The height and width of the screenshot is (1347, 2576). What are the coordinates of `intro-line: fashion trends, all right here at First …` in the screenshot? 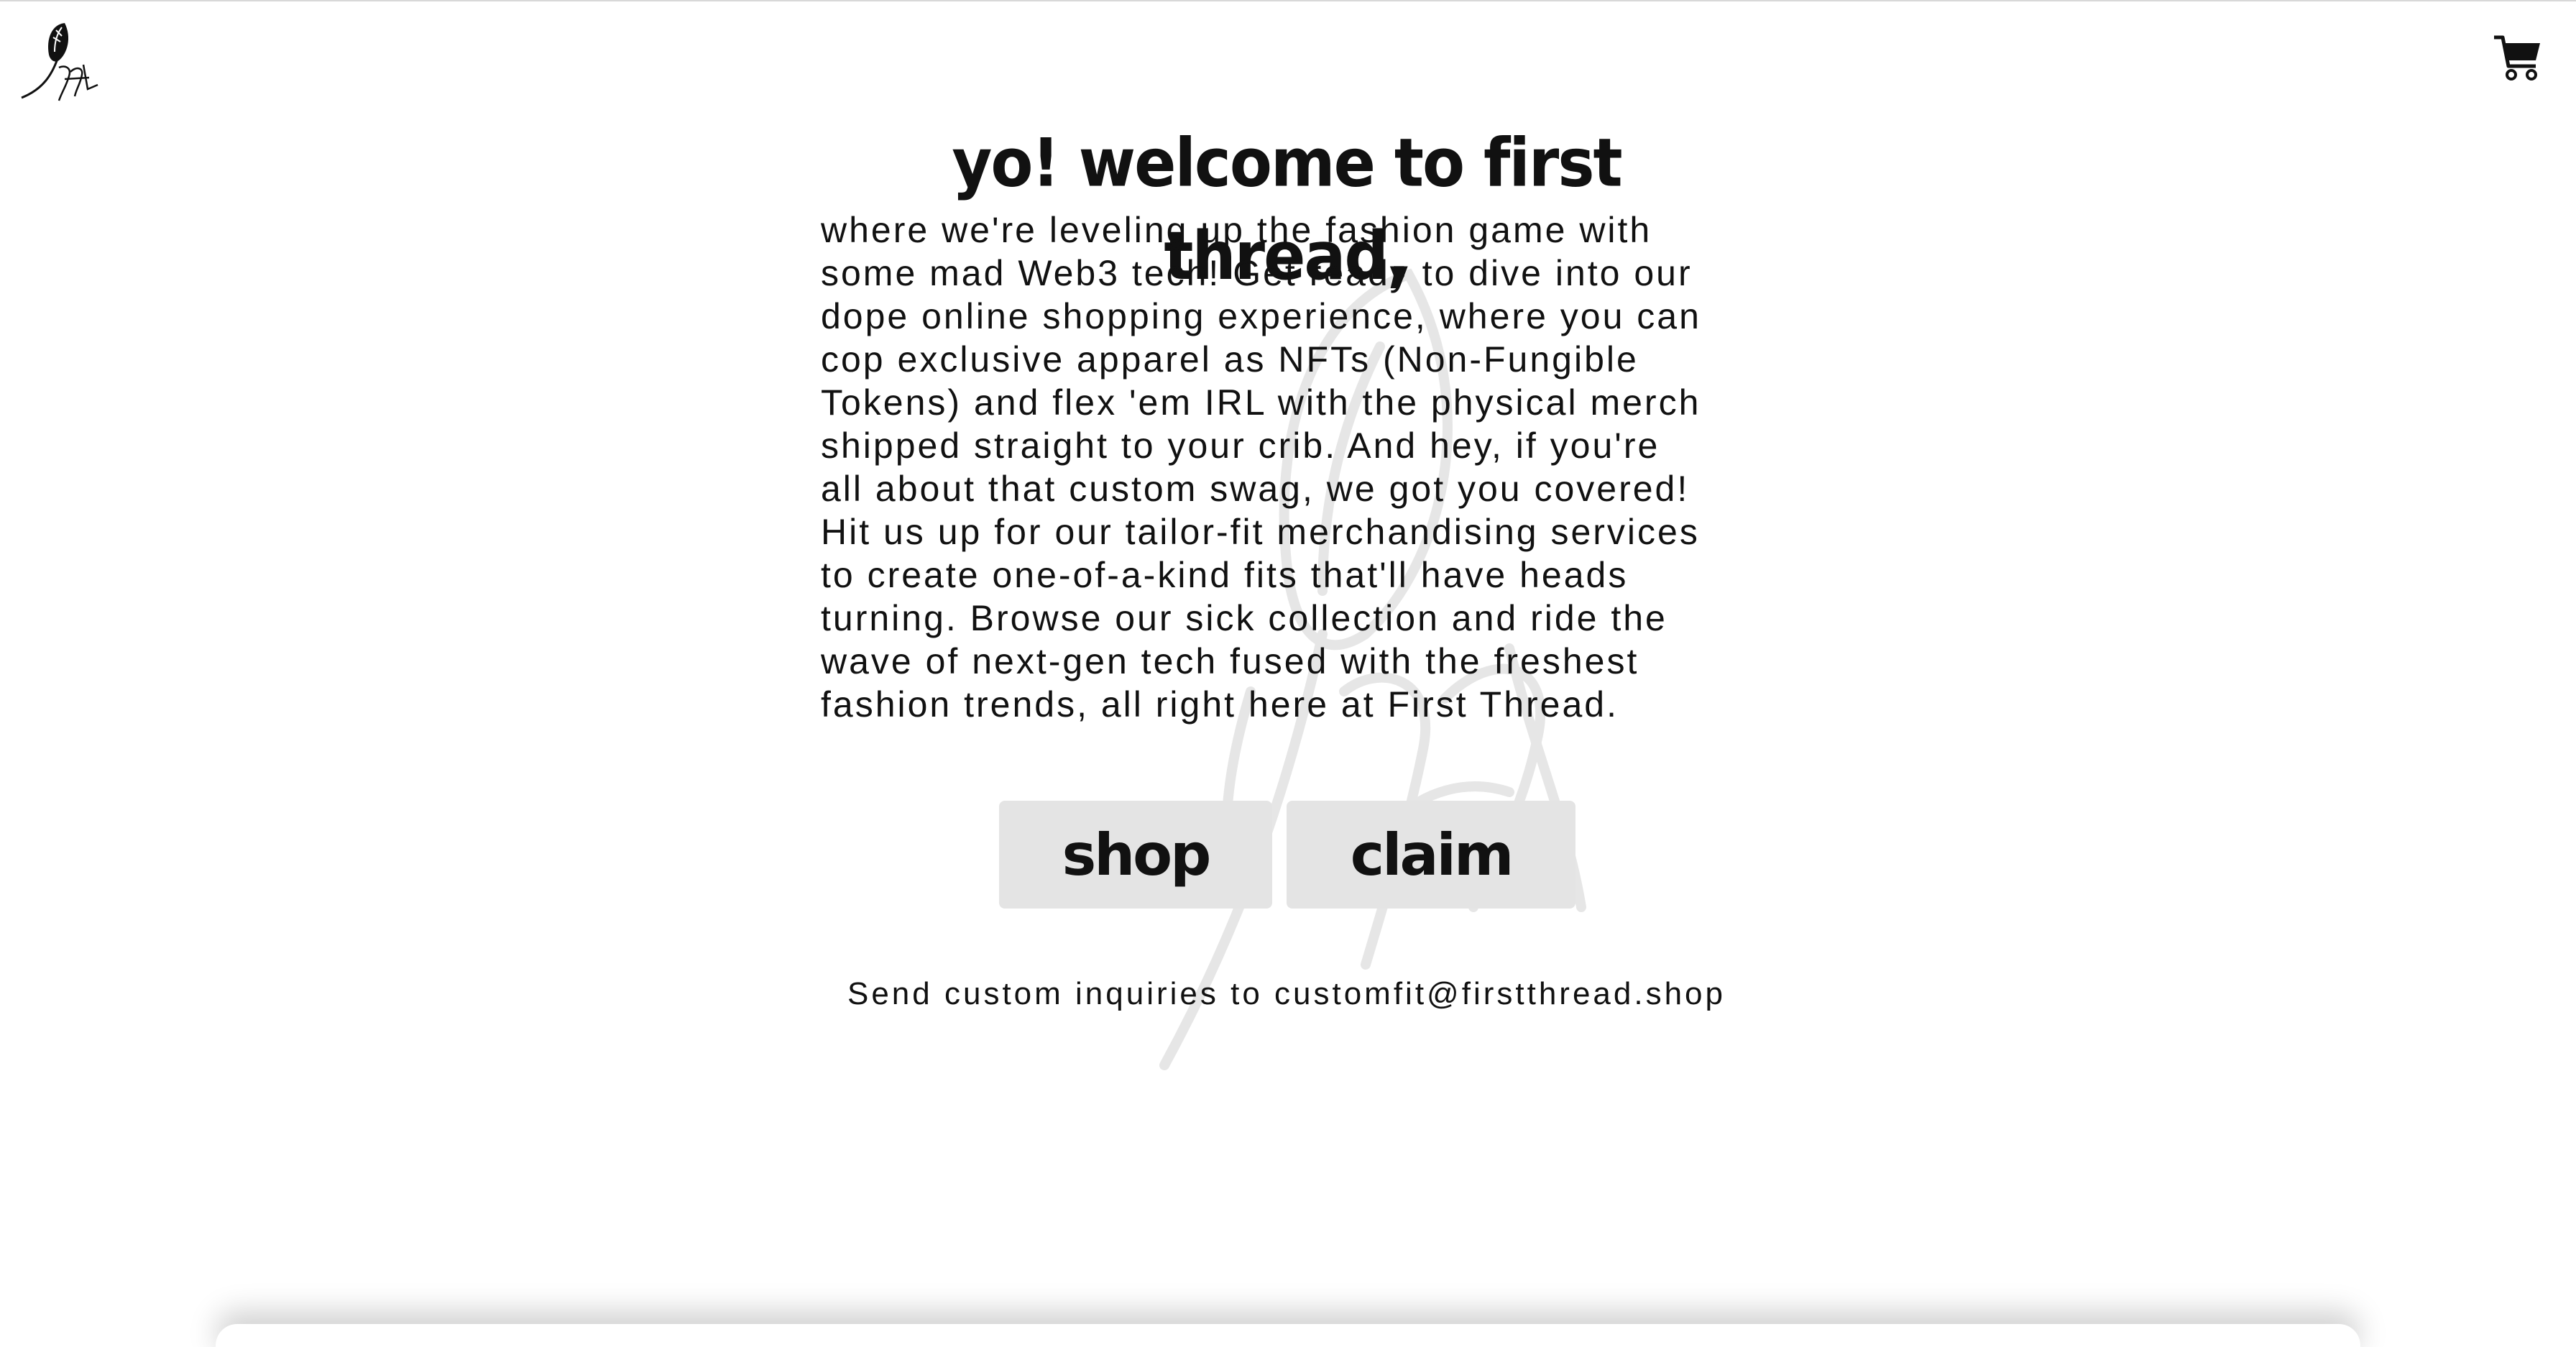 It's located at (1220, 704).